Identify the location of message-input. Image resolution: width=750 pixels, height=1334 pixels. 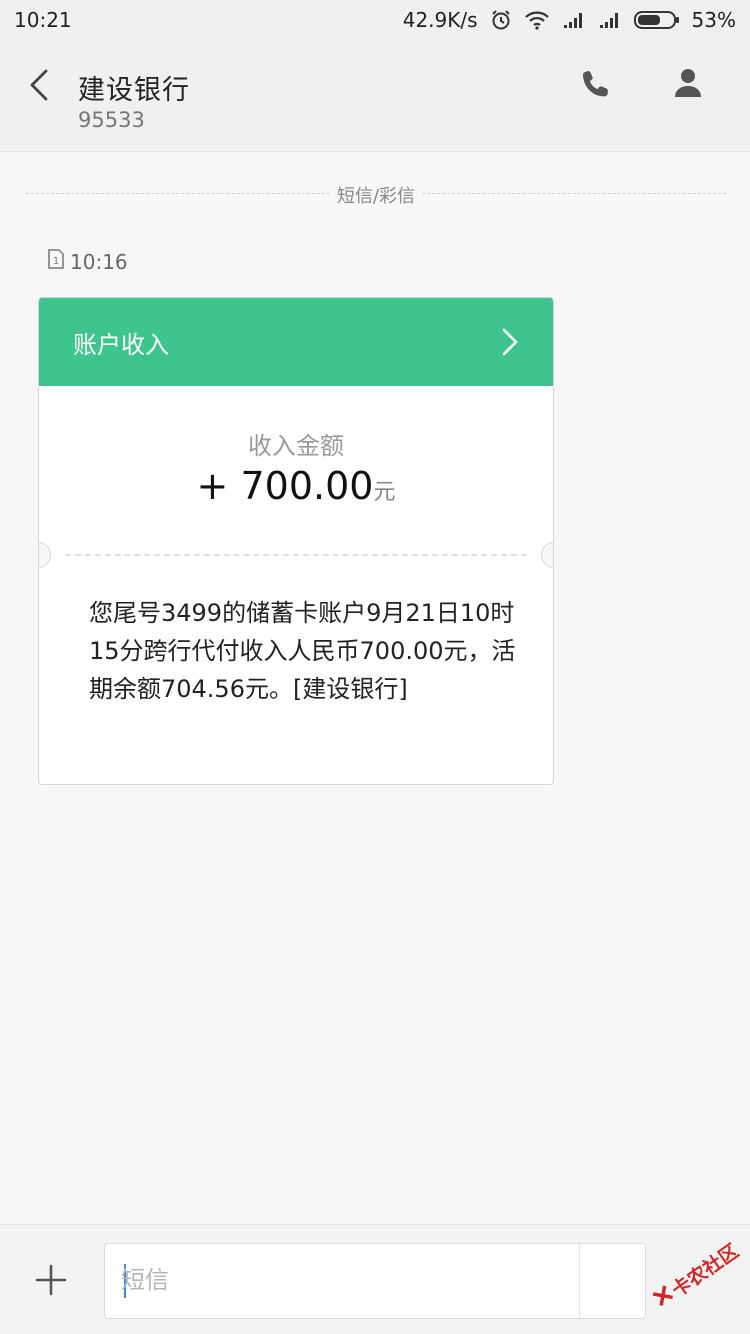
(341, 1280).